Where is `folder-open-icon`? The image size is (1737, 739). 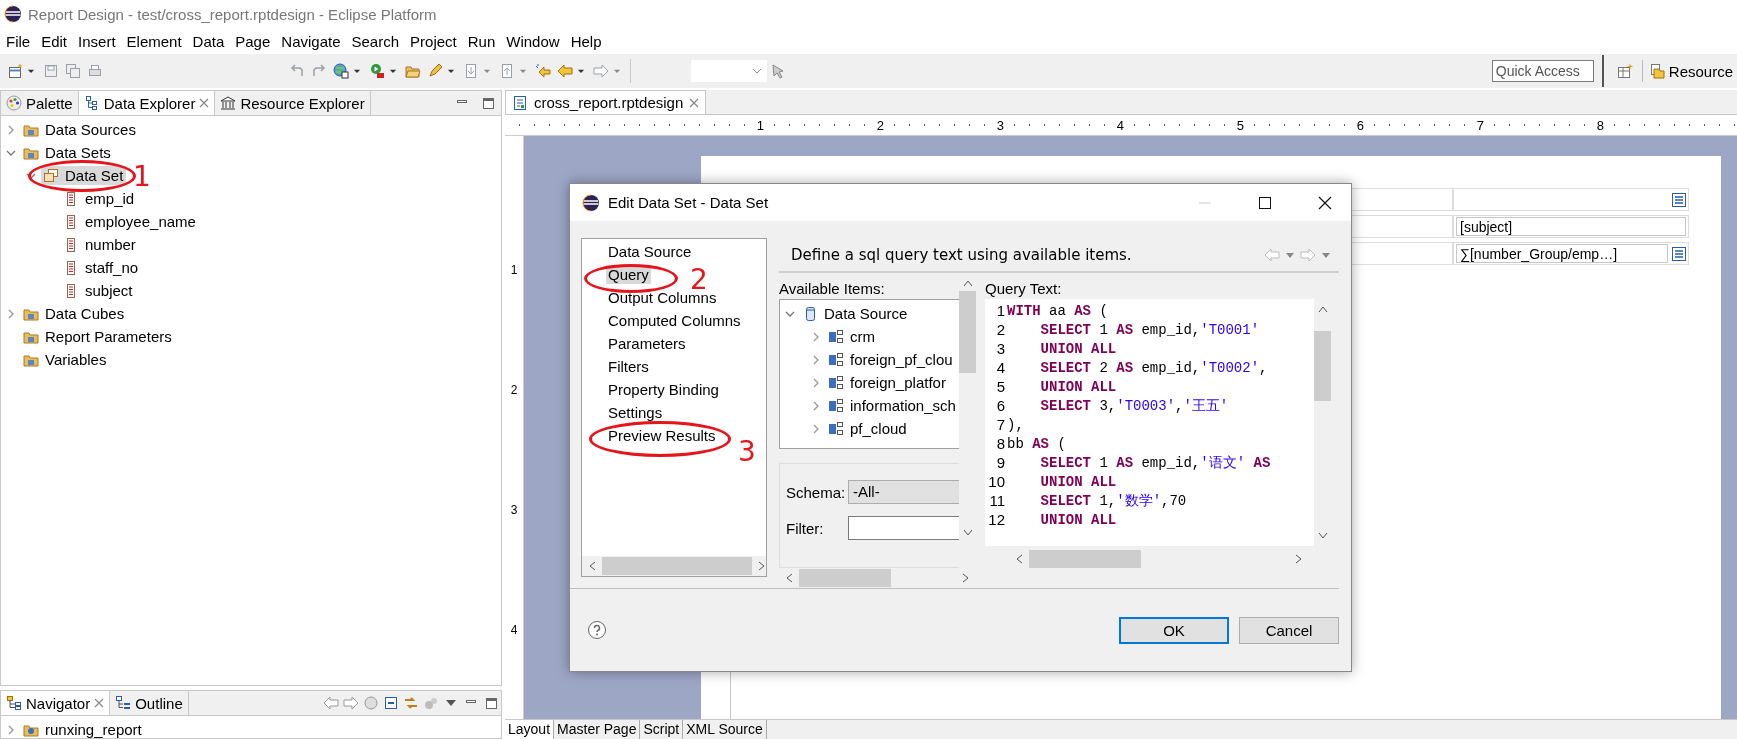
folder-open-icon is located at coordinates (413, 71).